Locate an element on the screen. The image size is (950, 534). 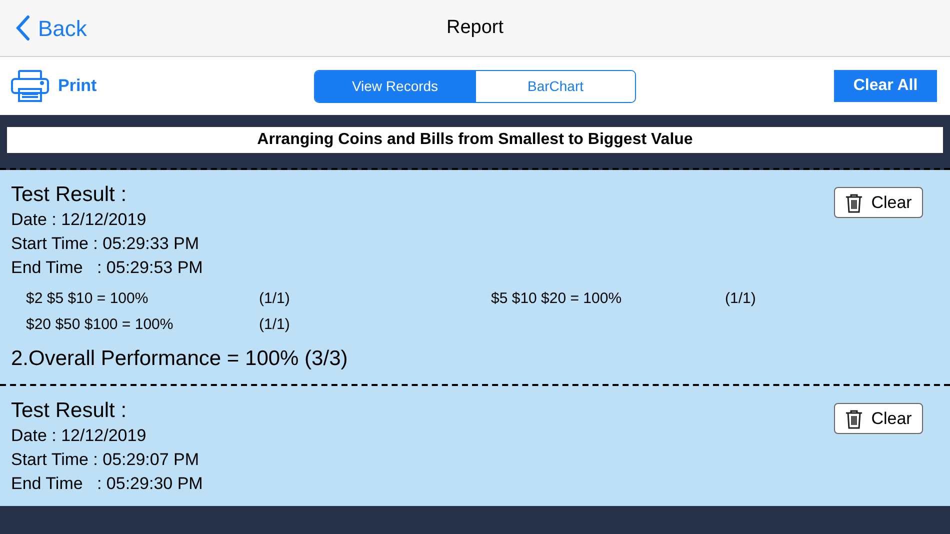
chevron-left-icon is located at coordinates (23, 28).